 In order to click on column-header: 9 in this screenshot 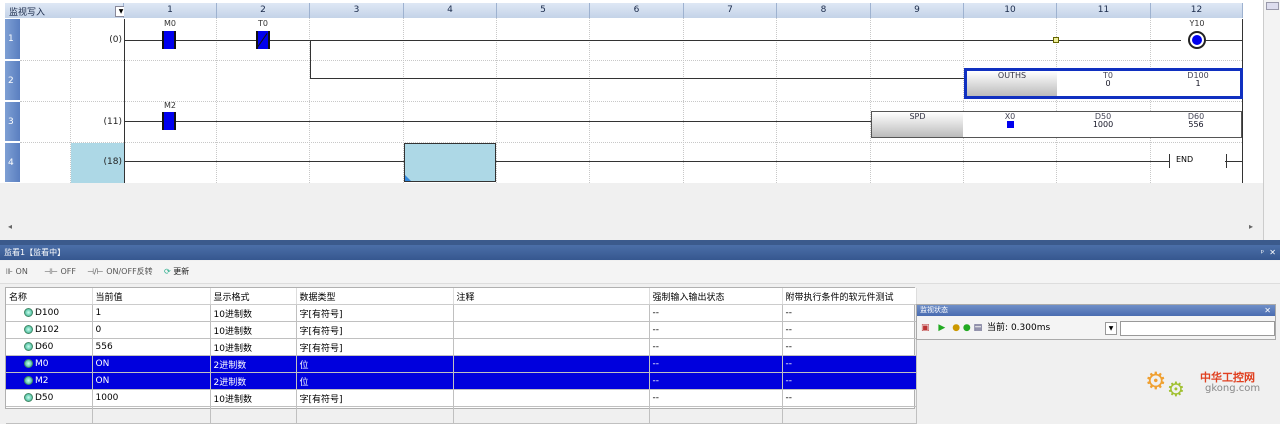, I will do `click(917, 10)`.